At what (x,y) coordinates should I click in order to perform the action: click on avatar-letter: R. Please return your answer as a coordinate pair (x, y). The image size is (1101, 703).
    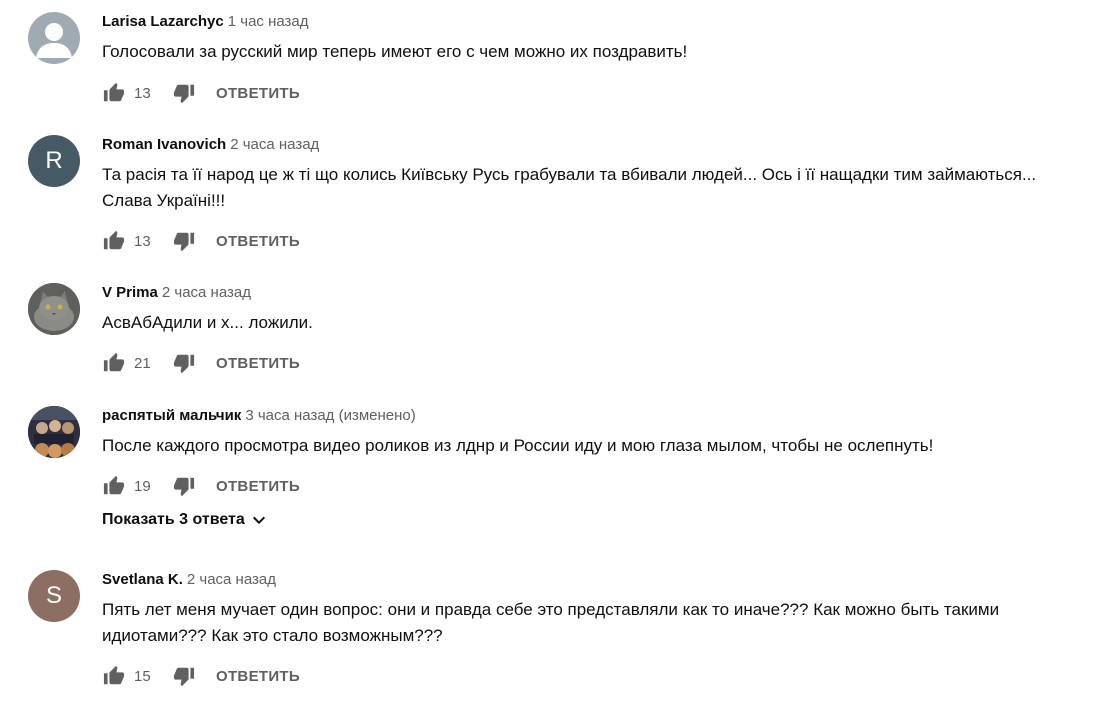
    Looking at the image, I should click on (54, 160).